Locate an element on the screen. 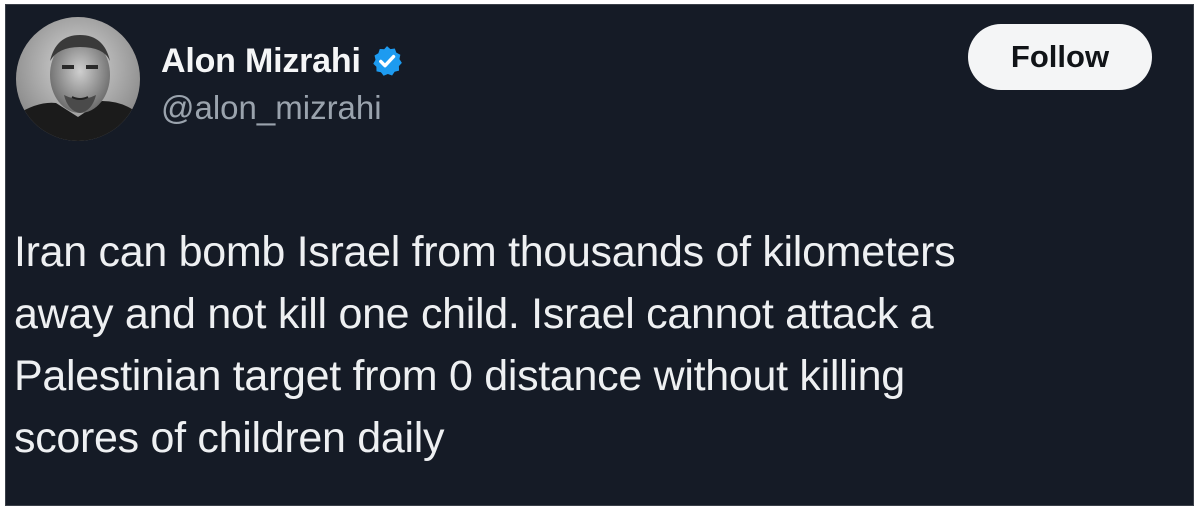  author-handle: @alon_mizrahi is located at coordinates (271, 108).